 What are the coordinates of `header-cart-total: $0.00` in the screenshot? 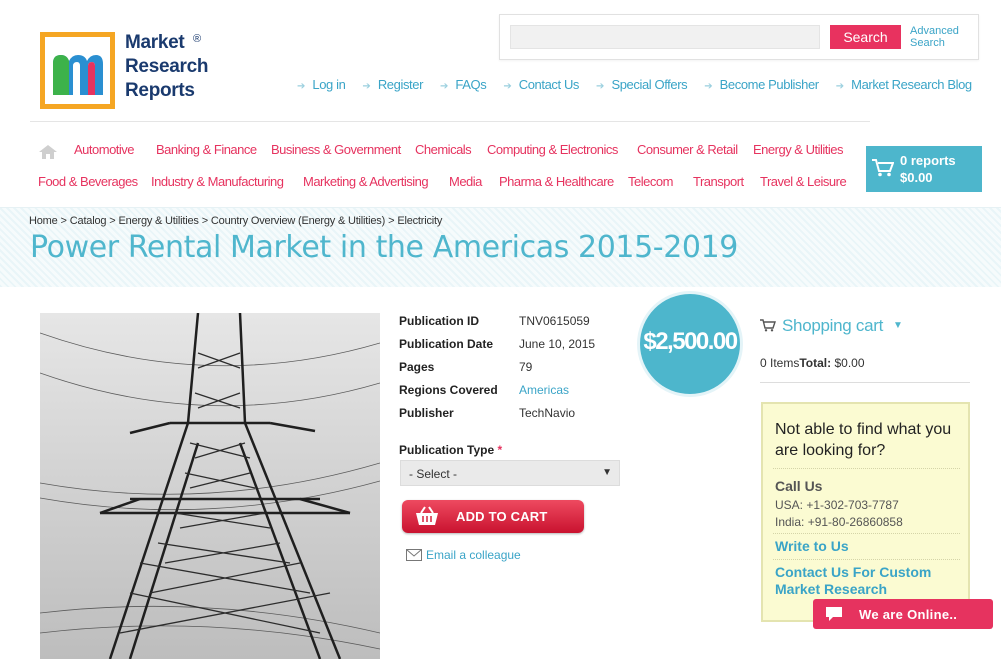 It's located at (916, 177).